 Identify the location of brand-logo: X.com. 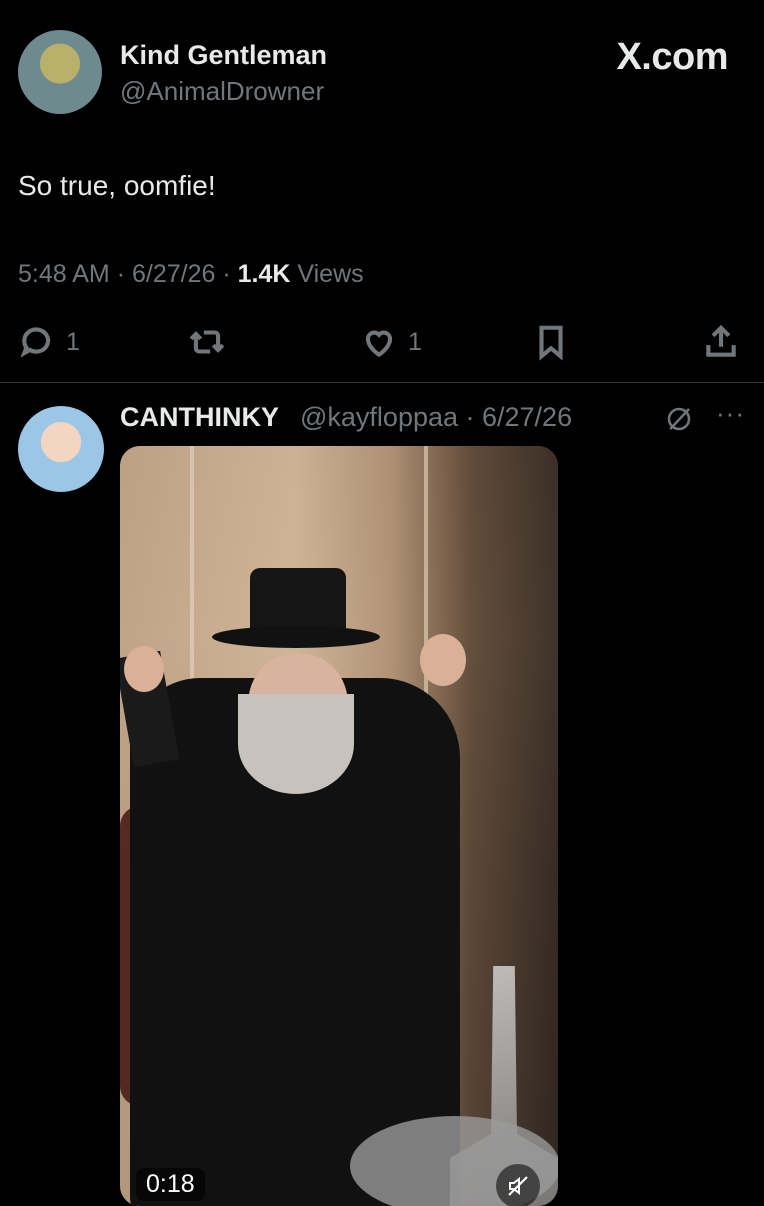
(672, 57).